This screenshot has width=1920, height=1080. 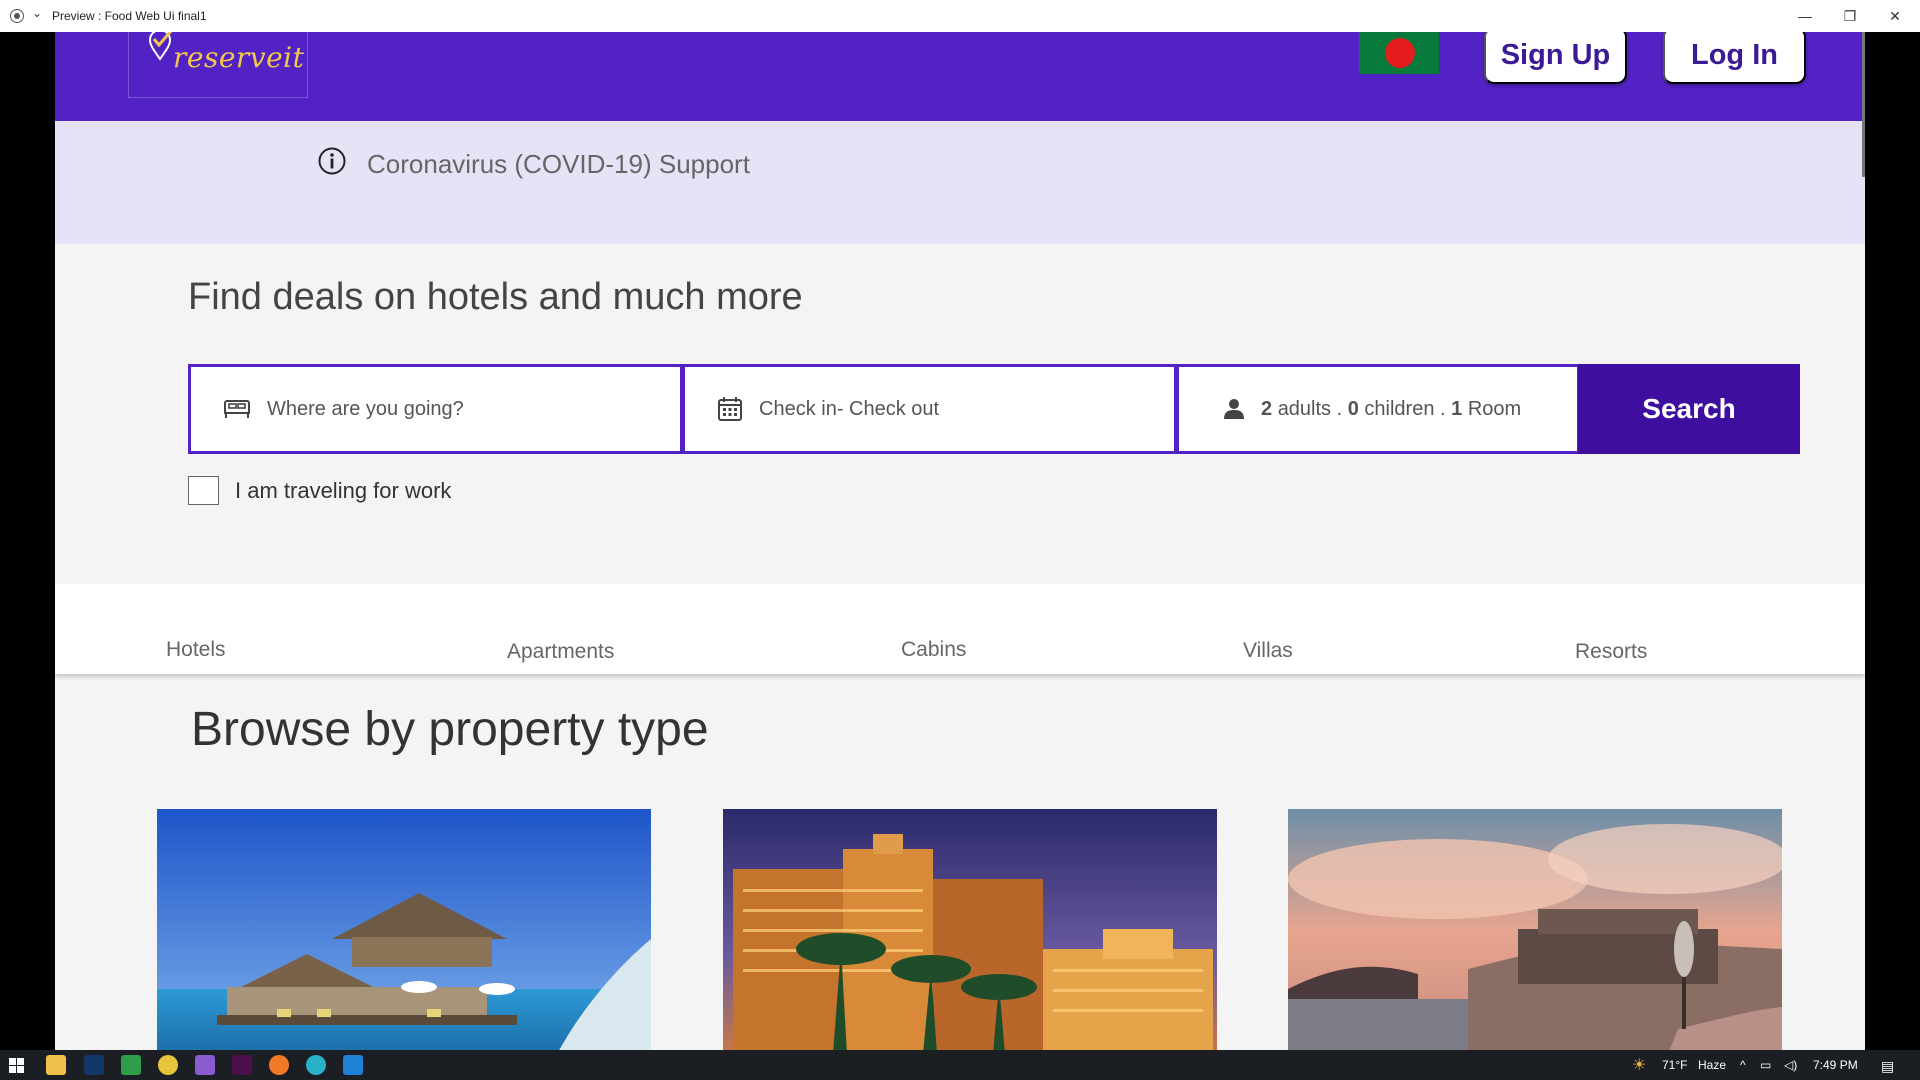 What do you see at coordinates (196, 650) in the screenshot?
I see `tab-hotels: Hotels` at bounding box center [196, 650].